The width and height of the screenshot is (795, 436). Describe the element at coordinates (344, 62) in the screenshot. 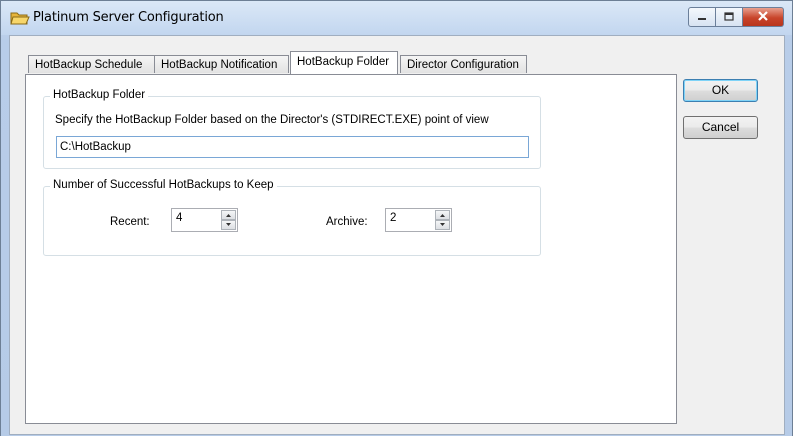

I see `tab-hotbackup-folder: HotBackup Folder` at that location.